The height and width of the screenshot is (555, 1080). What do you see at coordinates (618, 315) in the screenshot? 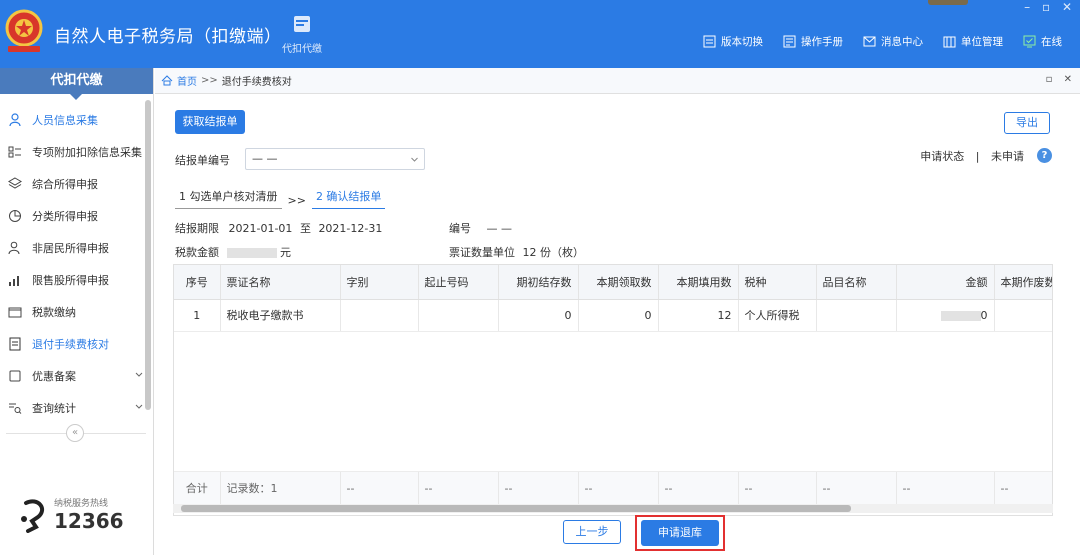
I see `cell-received: 0` at bounding box center [618, 315].